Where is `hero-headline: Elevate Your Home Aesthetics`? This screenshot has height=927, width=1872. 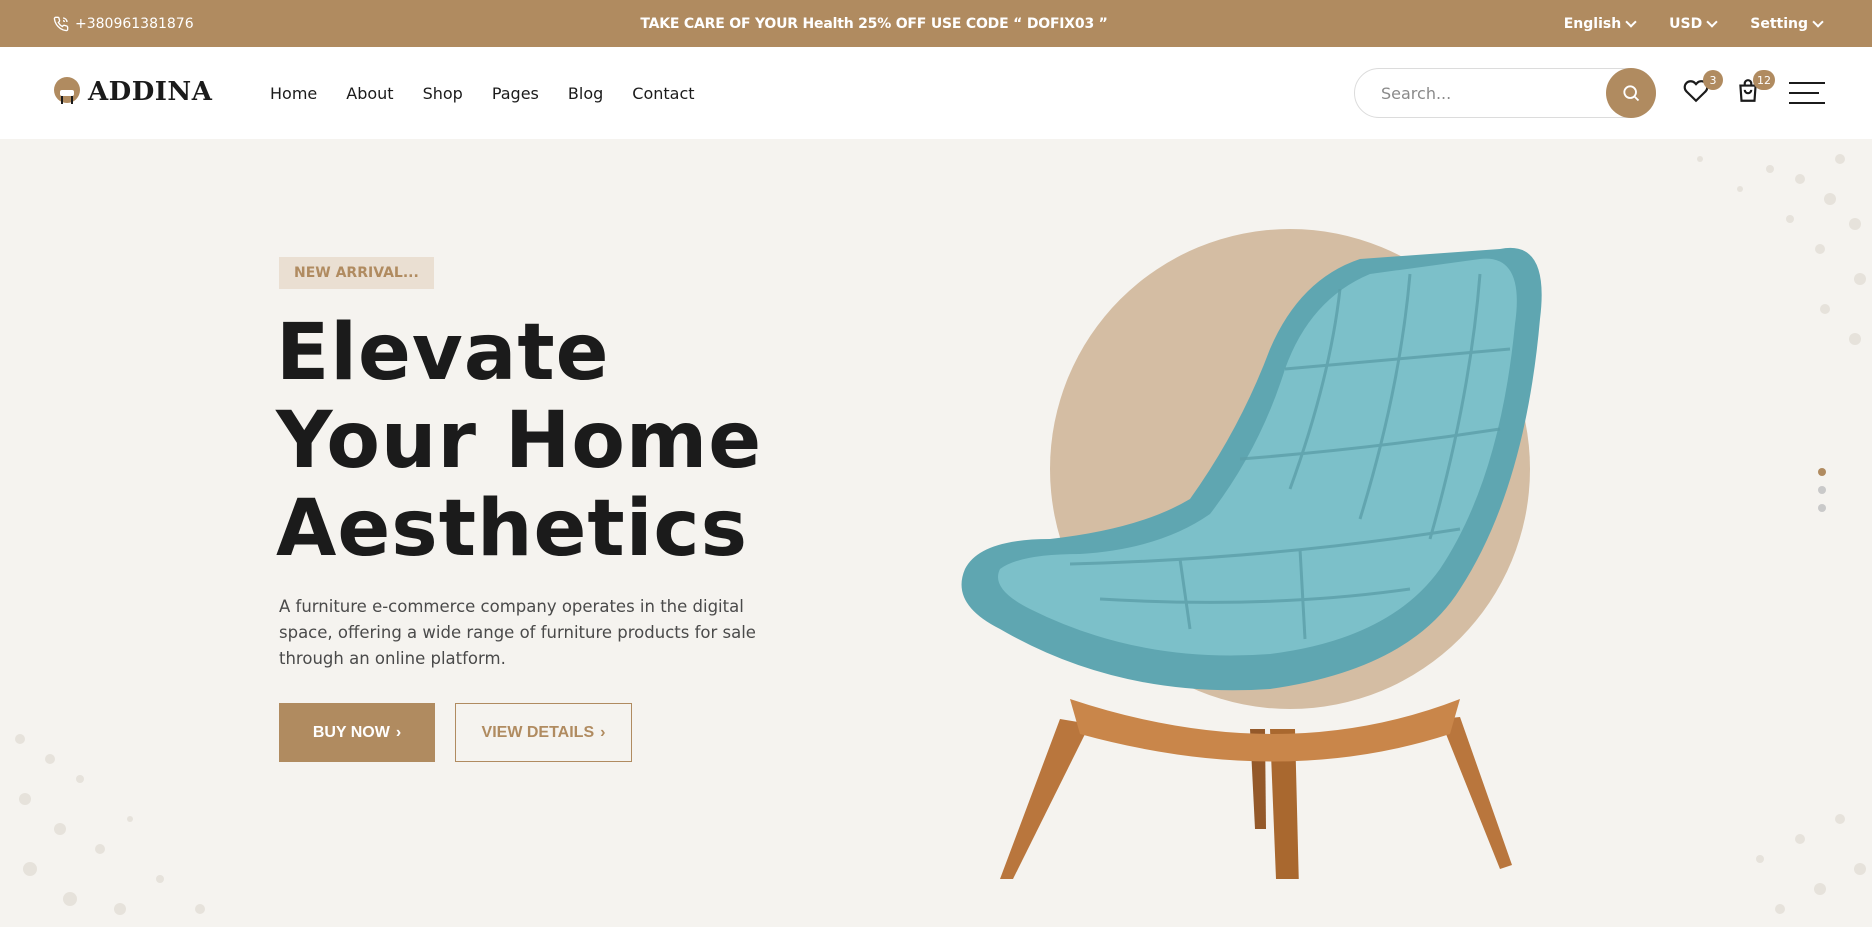
hero-headline: Elevate Your Home Aesthetics is located at coordinates (519, 441).